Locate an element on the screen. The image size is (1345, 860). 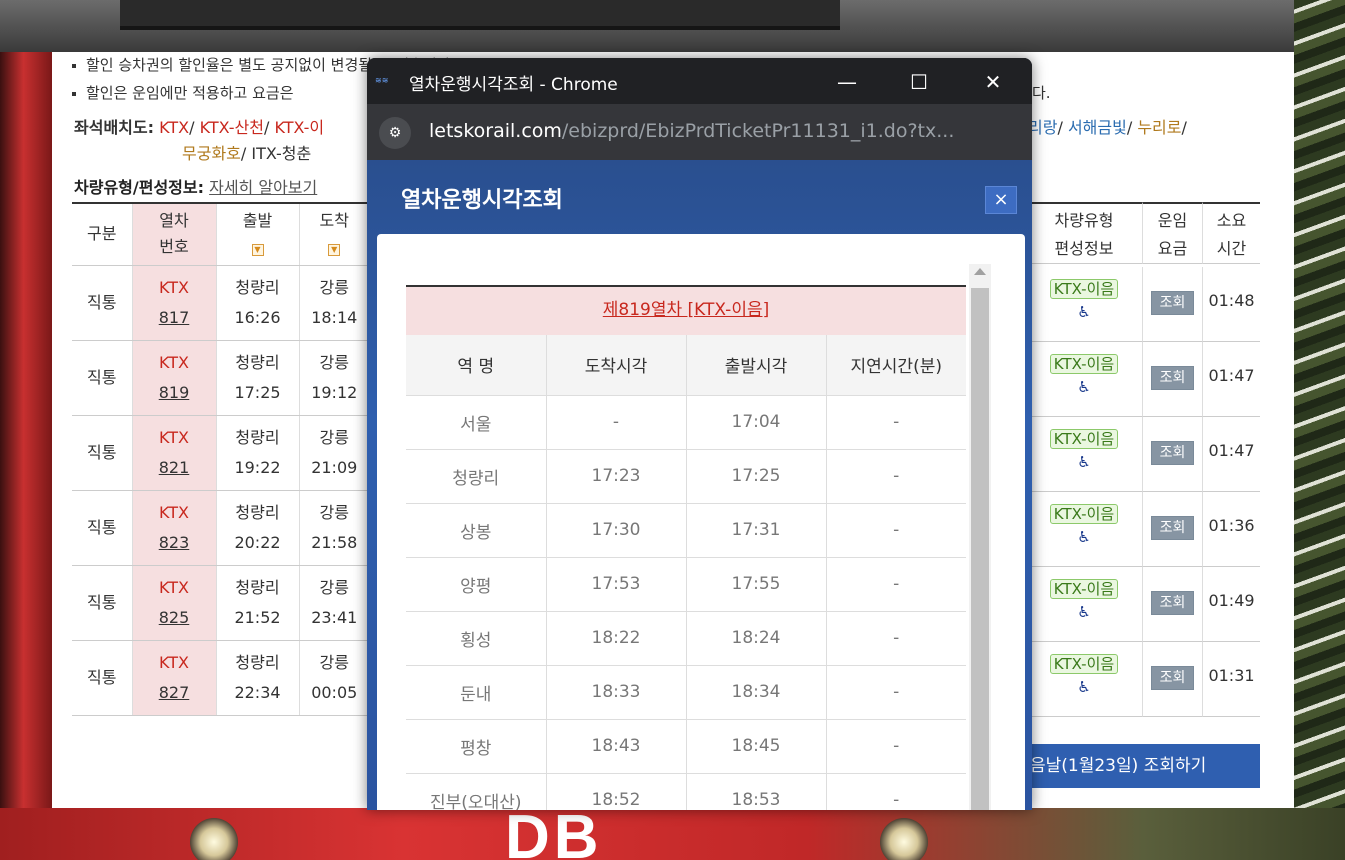
seat-link-arirang: 리랑 is located at coordinates (1042, 127).